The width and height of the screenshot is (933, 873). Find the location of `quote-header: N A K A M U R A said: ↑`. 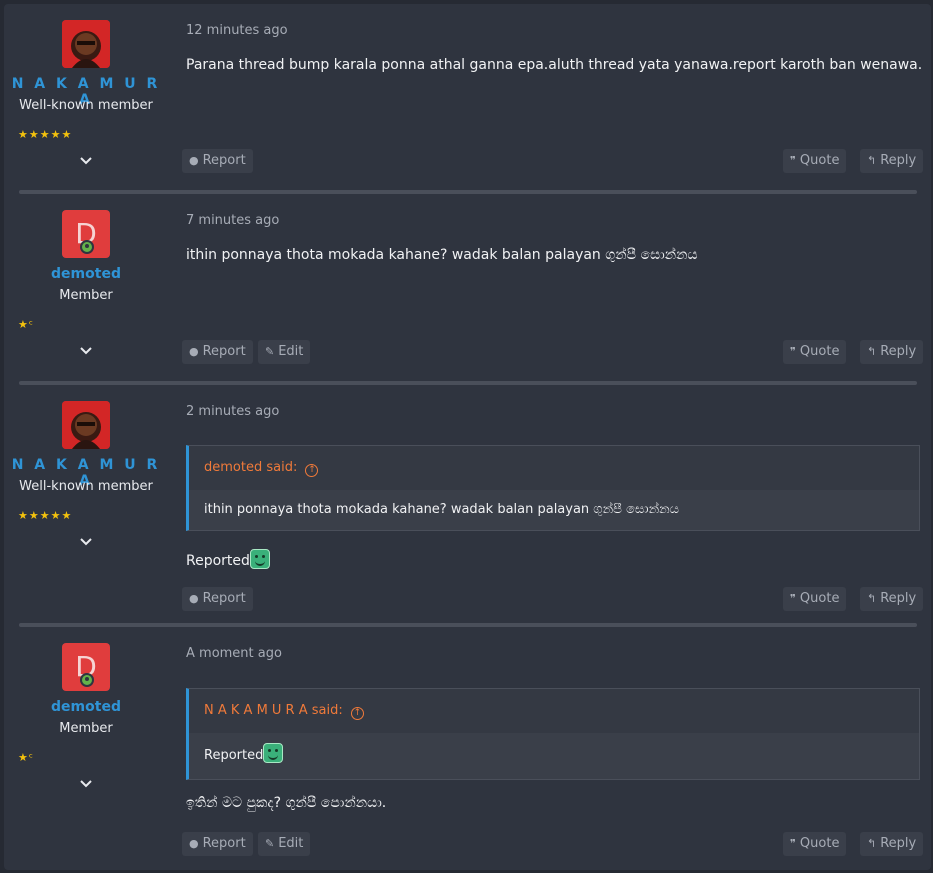

quote-header: N A K A M U R A said: ↑ is located at coordinates (554, 711).